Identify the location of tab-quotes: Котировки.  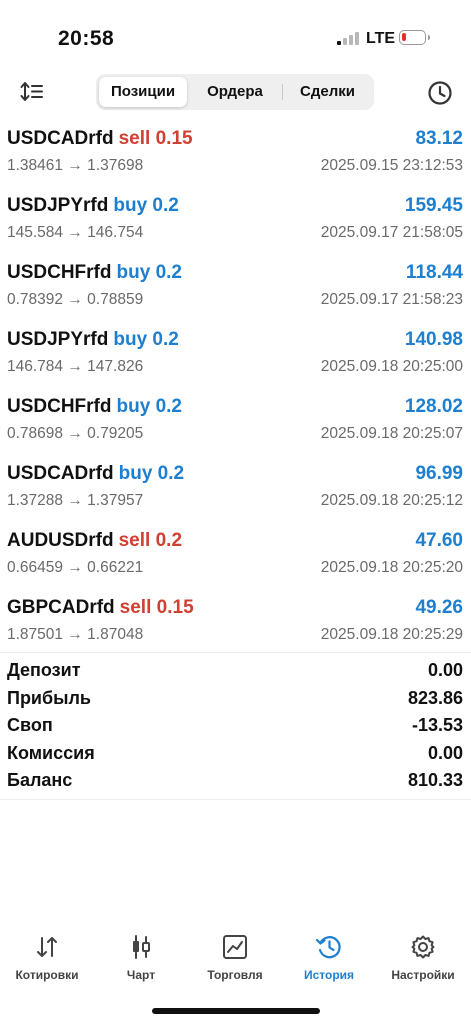
(47, 959).